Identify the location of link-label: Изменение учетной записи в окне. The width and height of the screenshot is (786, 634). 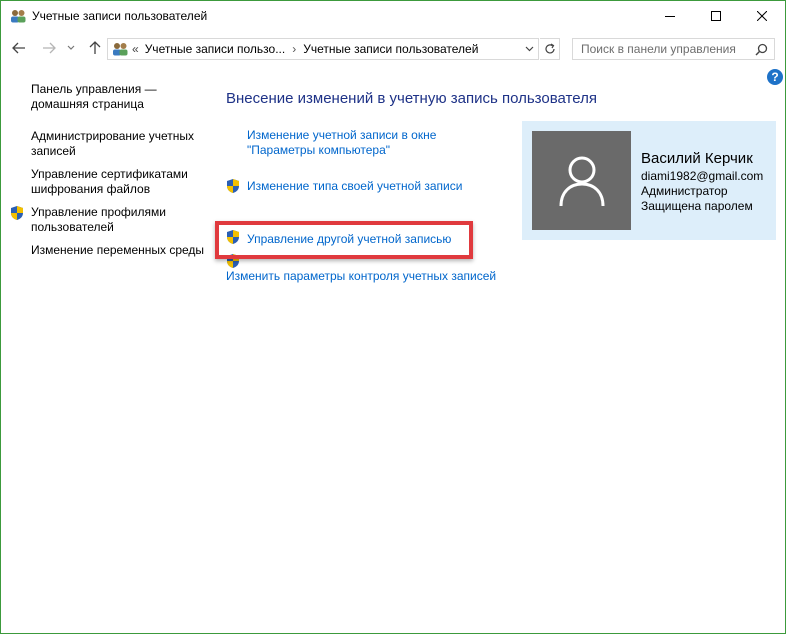
(342, 135).